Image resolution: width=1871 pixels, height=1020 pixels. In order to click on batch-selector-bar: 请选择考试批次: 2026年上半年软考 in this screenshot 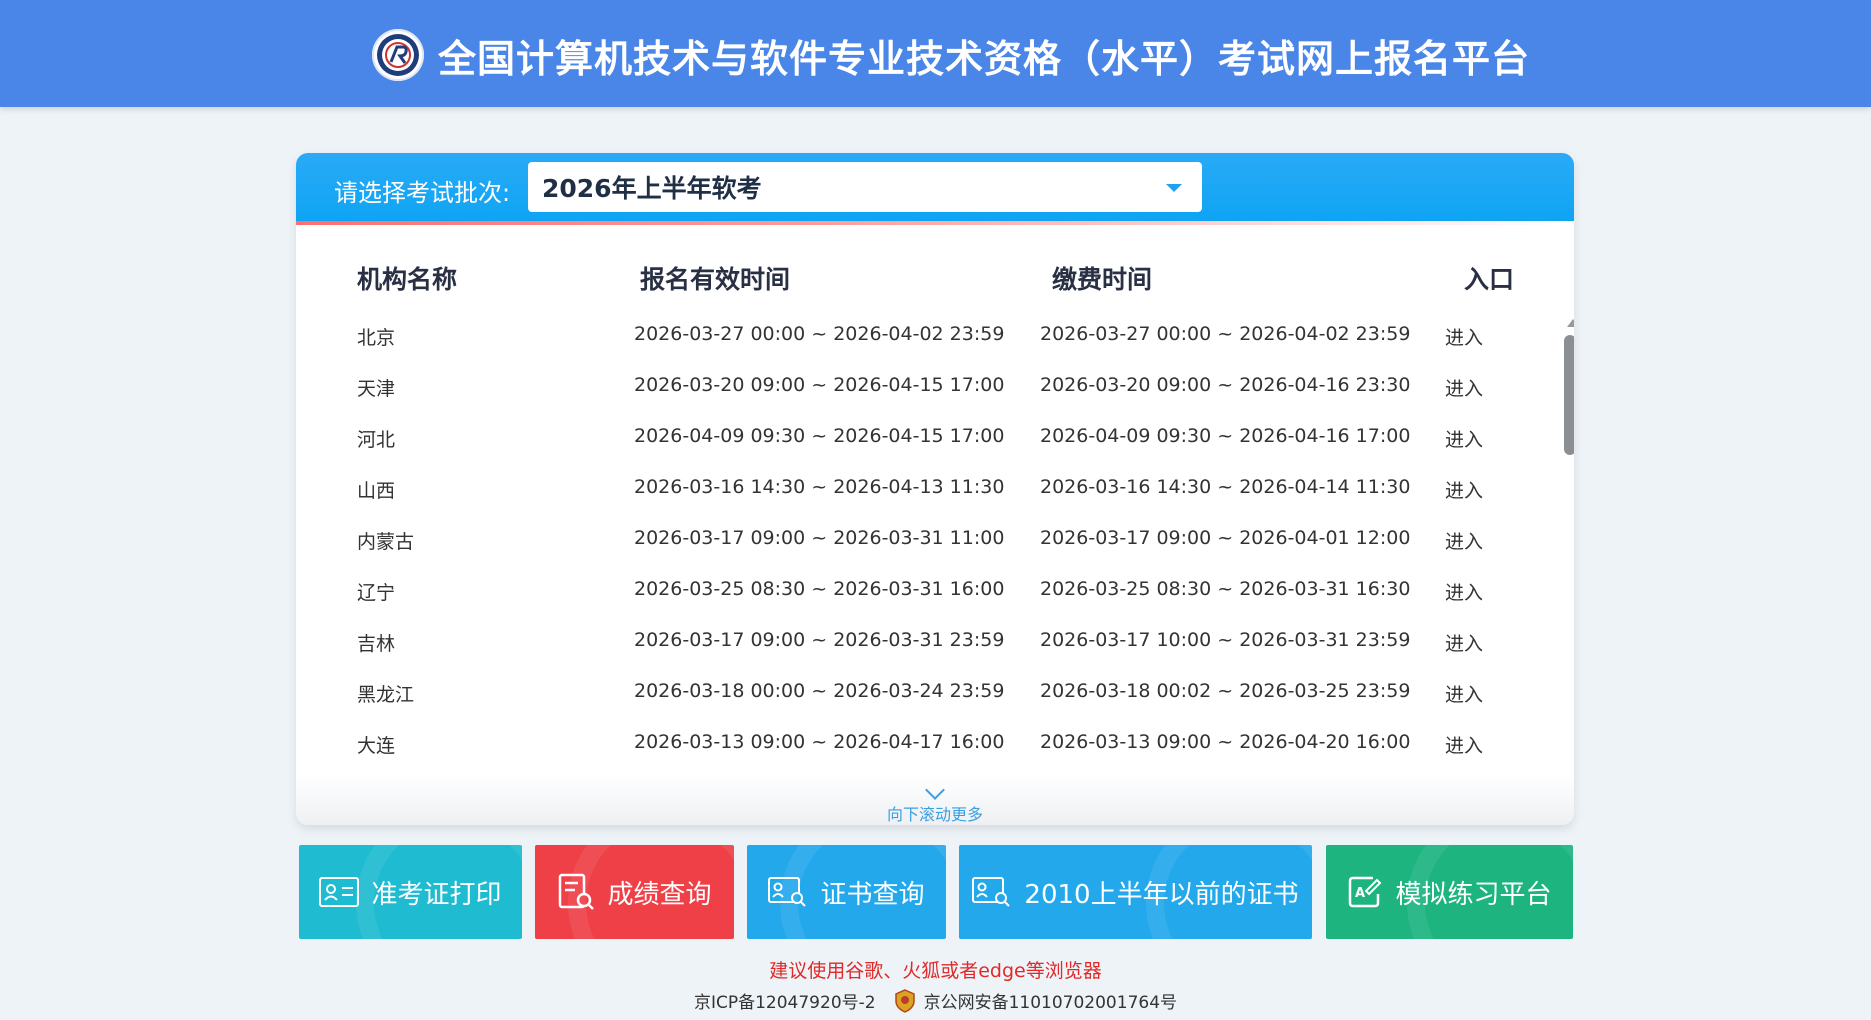, I will do `click(935, 187)`.